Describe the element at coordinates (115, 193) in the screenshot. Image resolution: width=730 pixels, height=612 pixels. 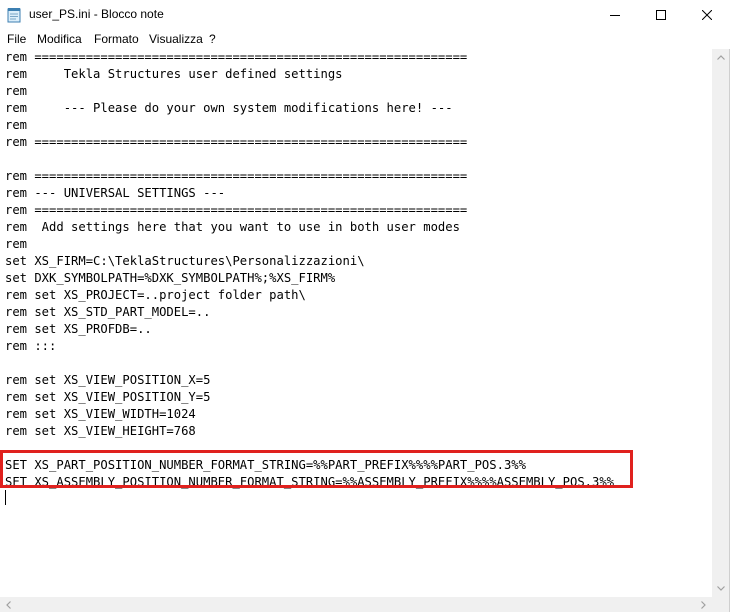
I see `editor-line: rem --- UNIVERSAL SETTINGS ---` at that location.